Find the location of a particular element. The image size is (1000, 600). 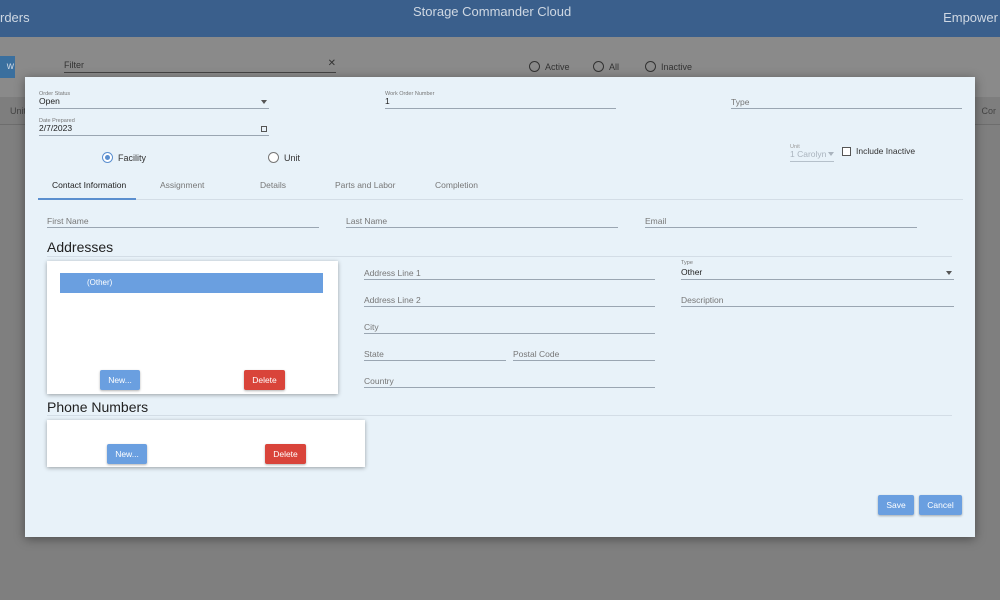

field-placeholder: Type is located at coordinates (740, 102).